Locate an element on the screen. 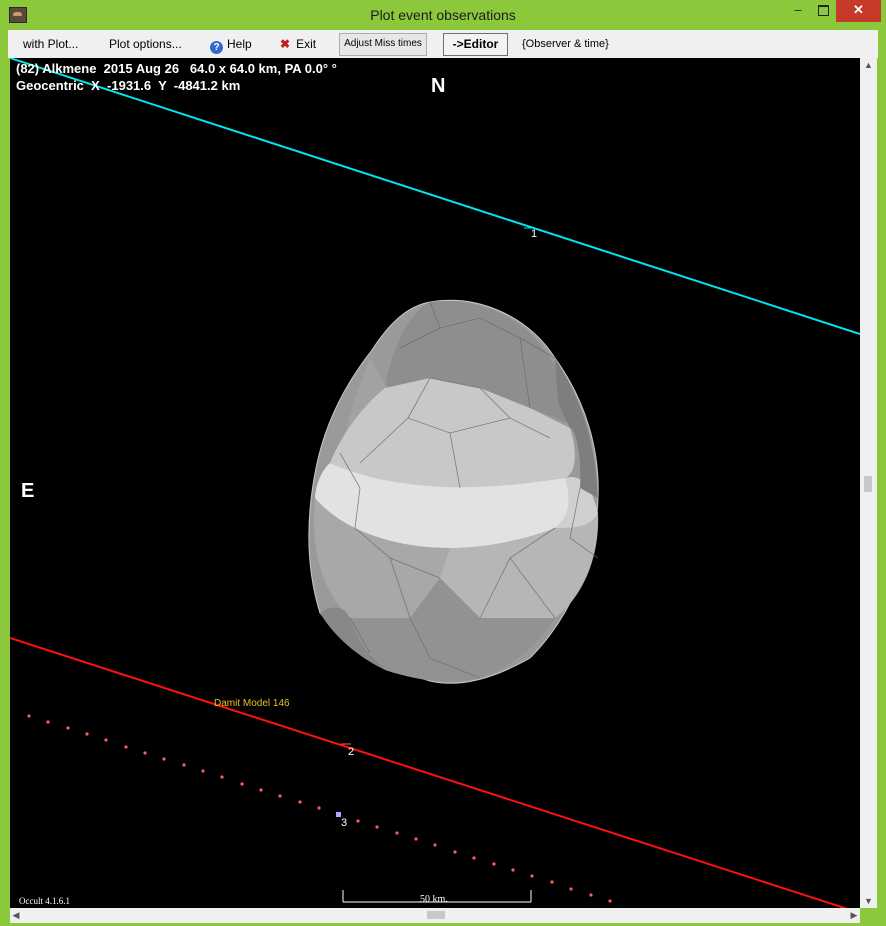 The height and width of the screenshot is (926, 886). model-label: Damit Model 146 is located at coordinates (252, 703).